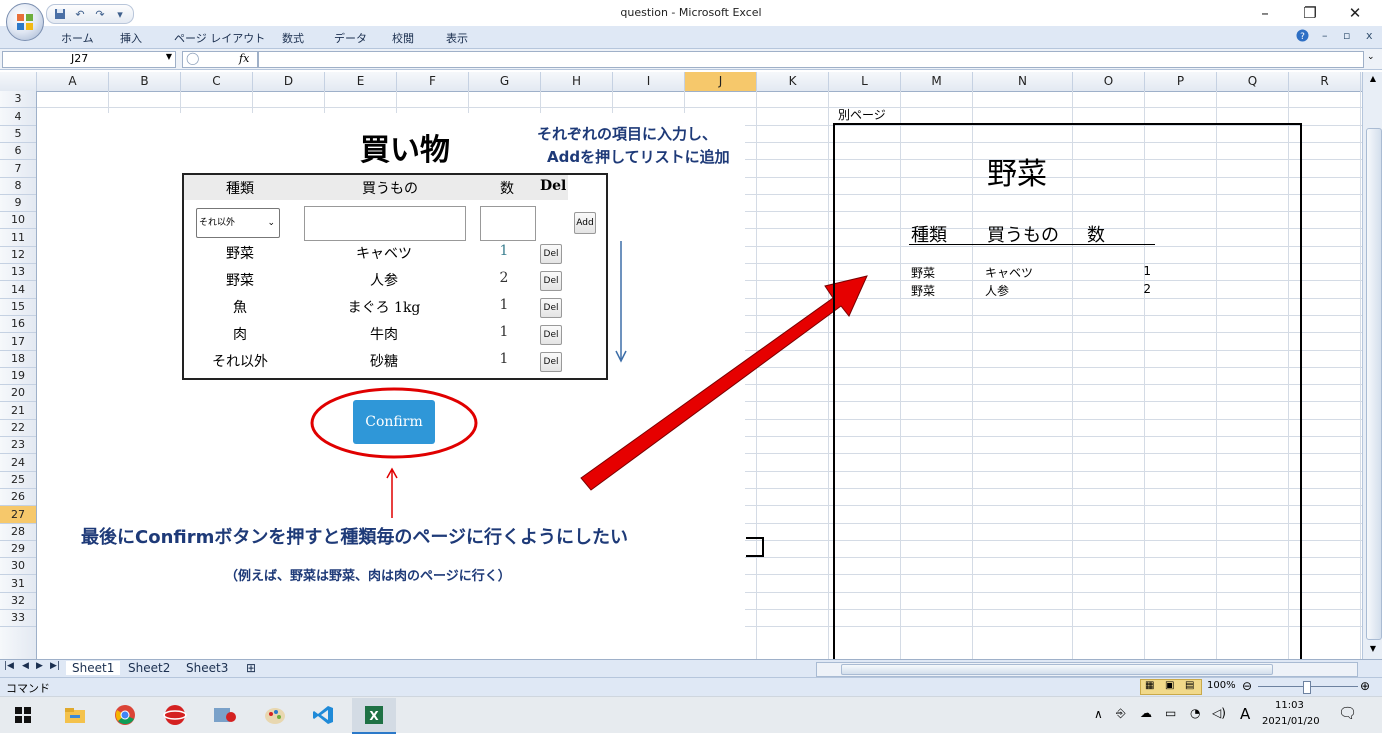 The image size is (1382, 734). I want to click on horizontal-scrollbar, so click(1087, 669).